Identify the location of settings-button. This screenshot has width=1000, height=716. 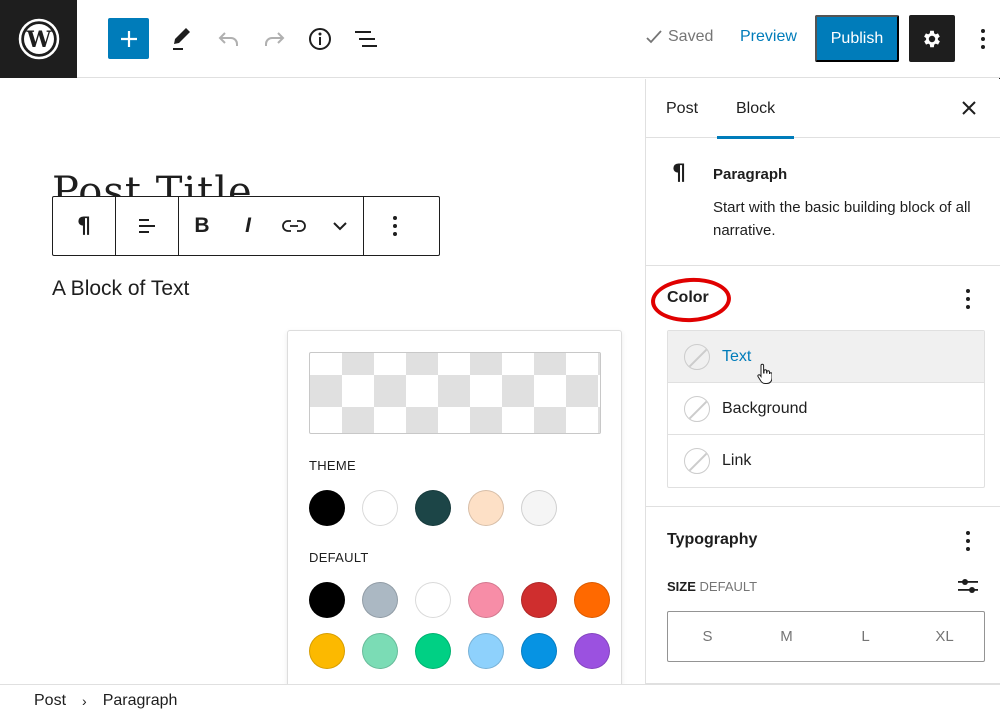
(932, 38).